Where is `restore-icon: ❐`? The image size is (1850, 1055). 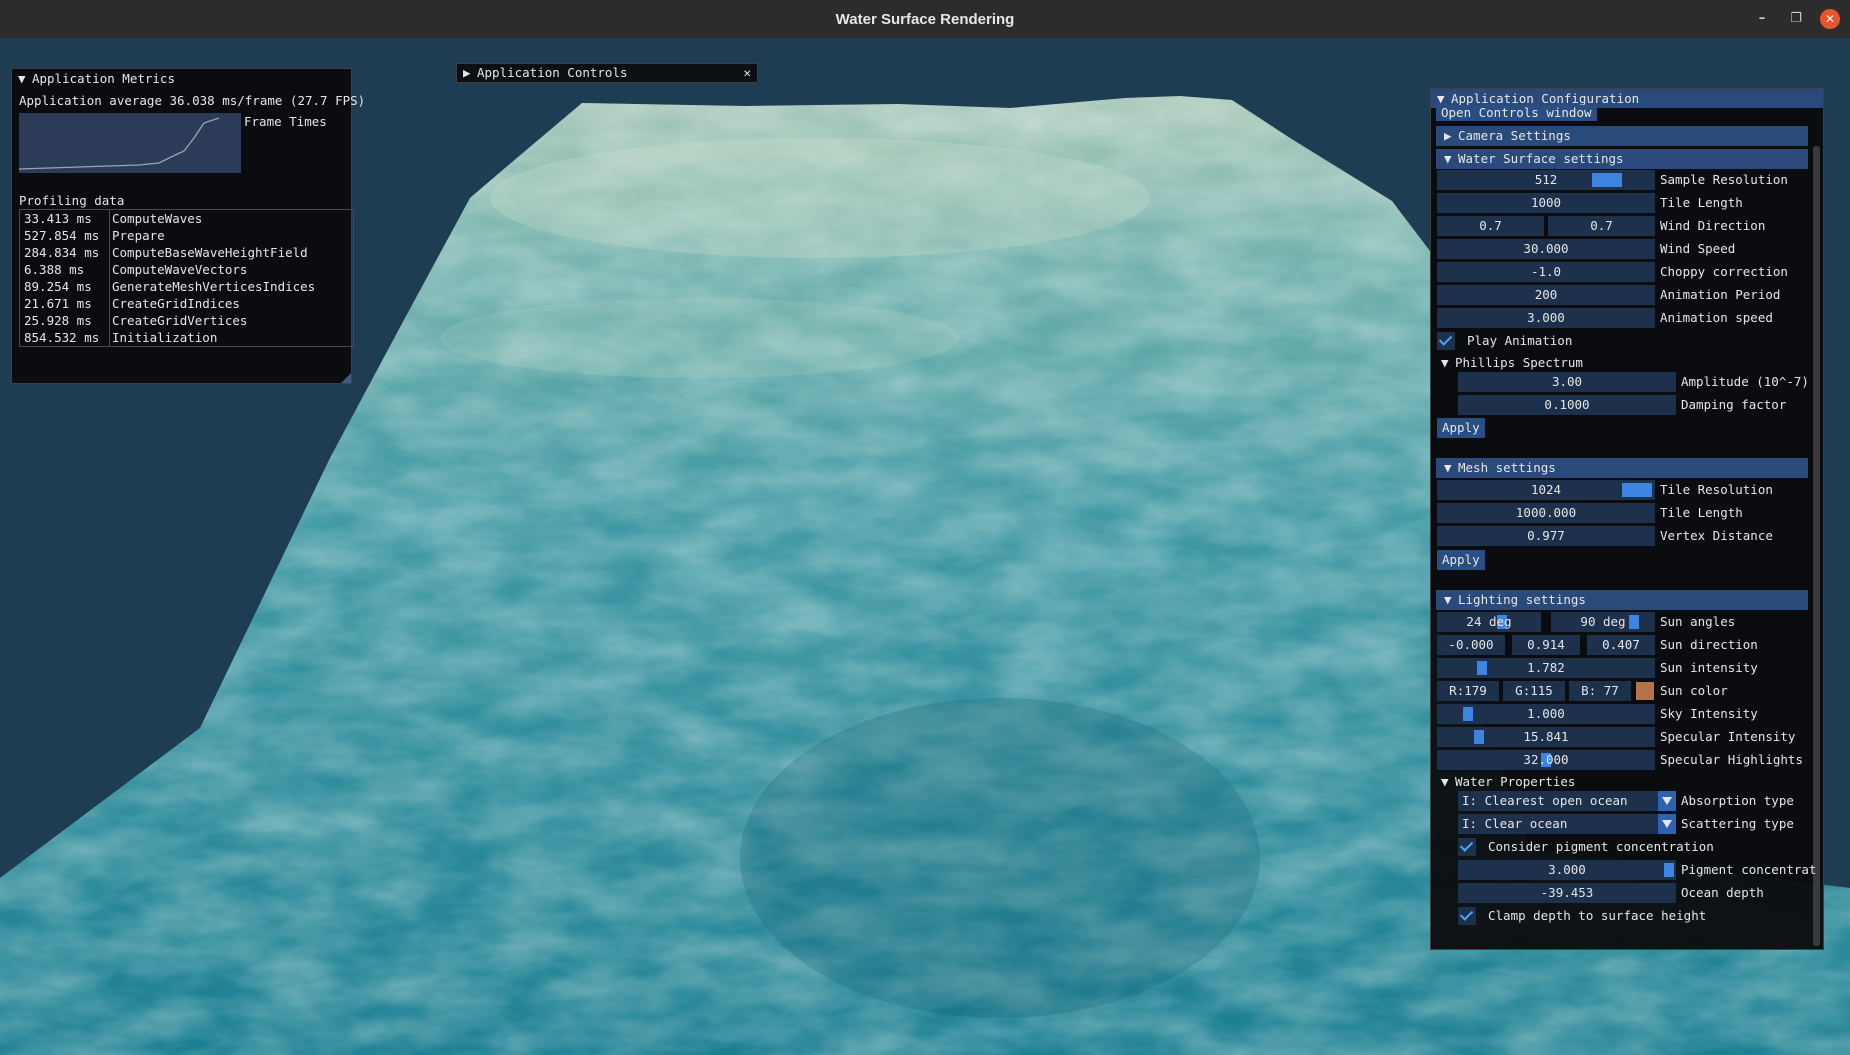 restore-icon: ❐ is located at coordinates (1796, 19).